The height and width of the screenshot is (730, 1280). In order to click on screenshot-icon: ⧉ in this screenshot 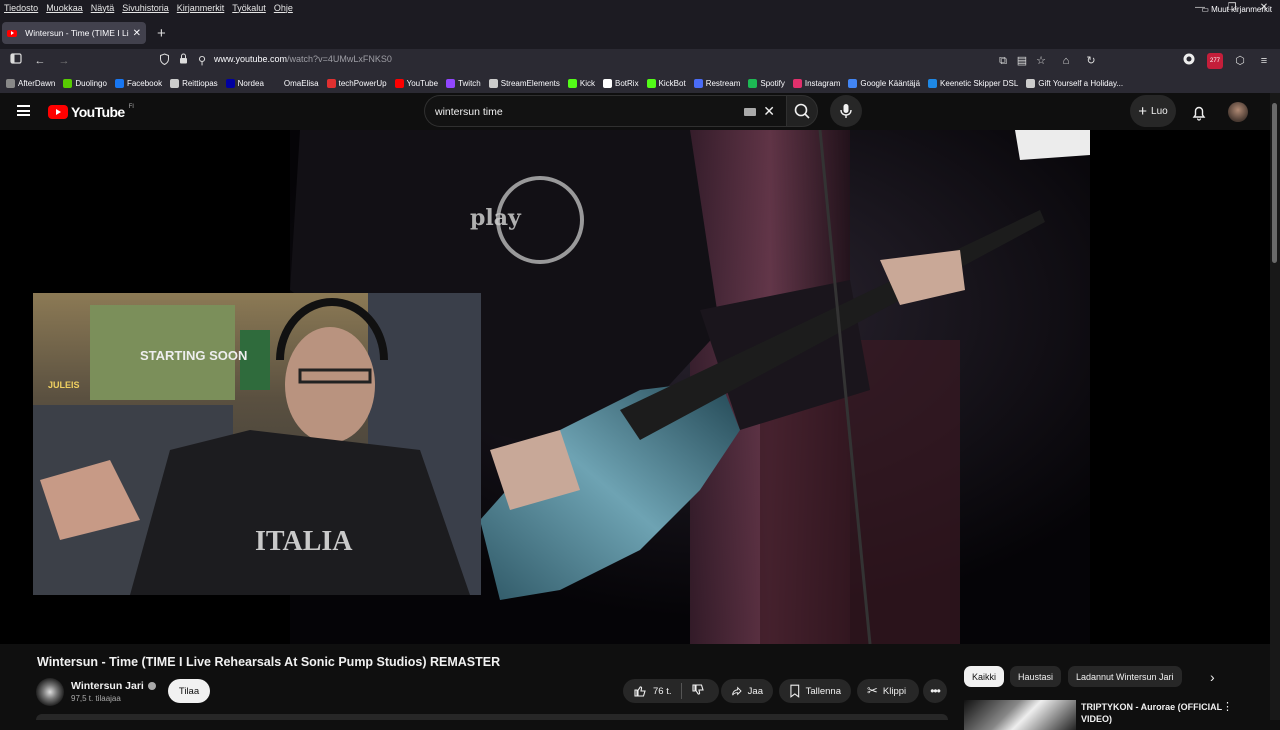, I will do `click(1003, 61)`.